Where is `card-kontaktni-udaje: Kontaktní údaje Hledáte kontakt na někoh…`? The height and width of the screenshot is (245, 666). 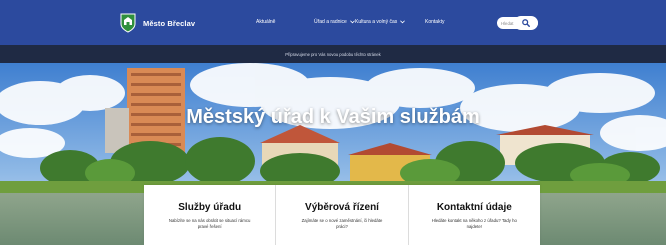 card-kontaktni-udaje: Kontaktní údaje Hledáte kontakt na někoh… is located at coordinates (473, 215).